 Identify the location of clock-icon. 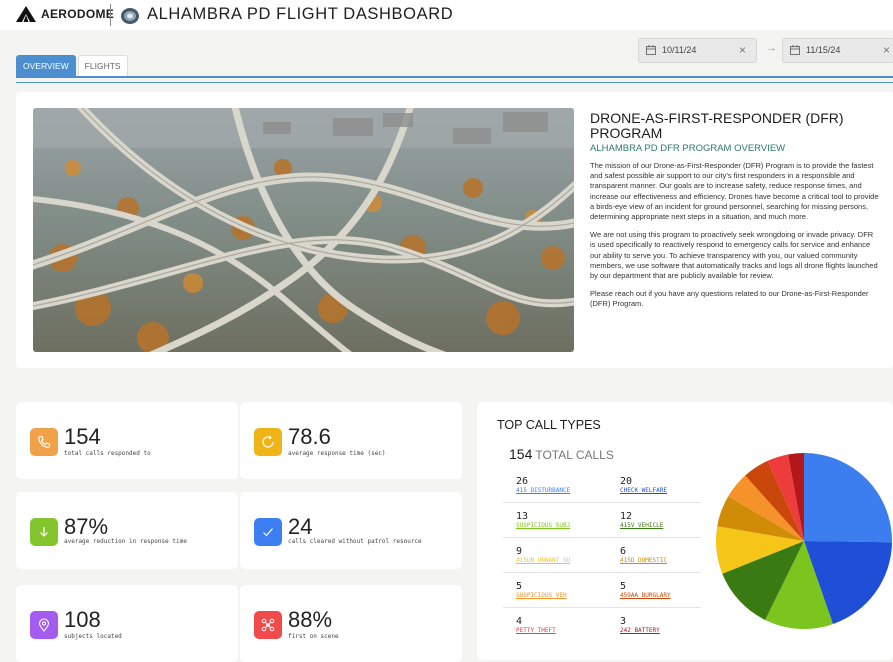
(268, 442).